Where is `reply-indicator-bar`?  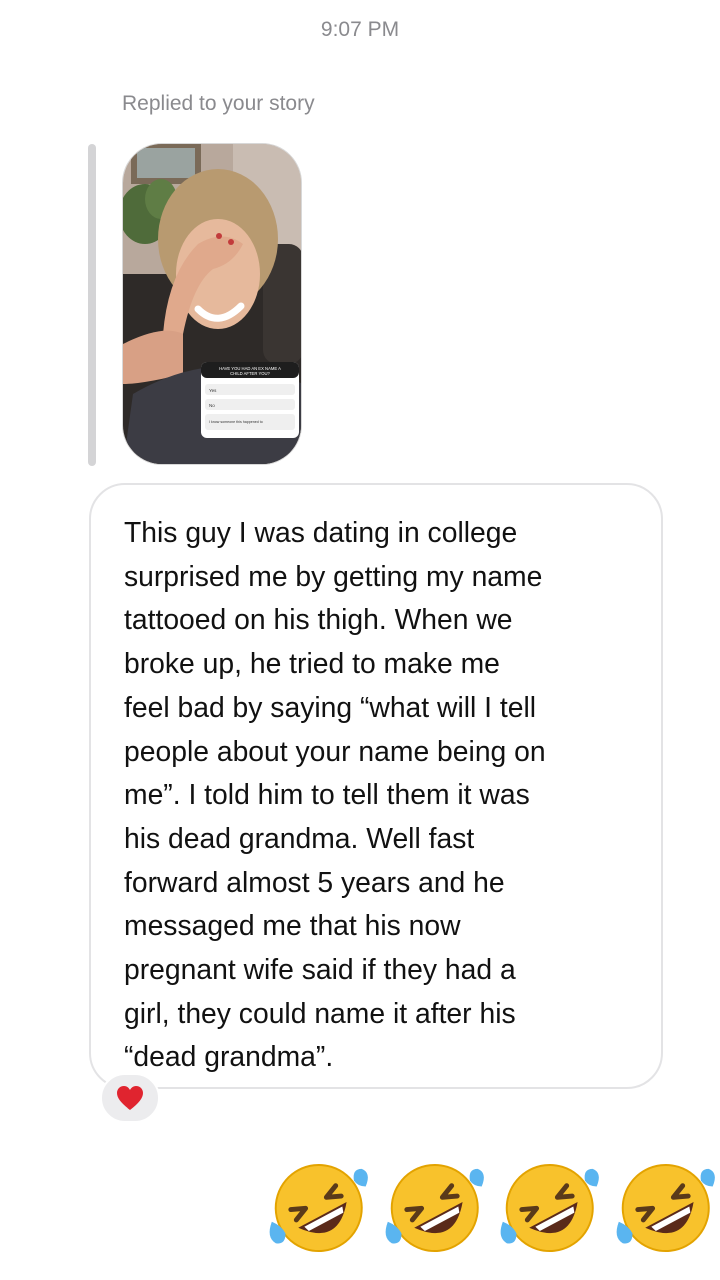 reply-indicator-bar is located at coordinates (92, 305).